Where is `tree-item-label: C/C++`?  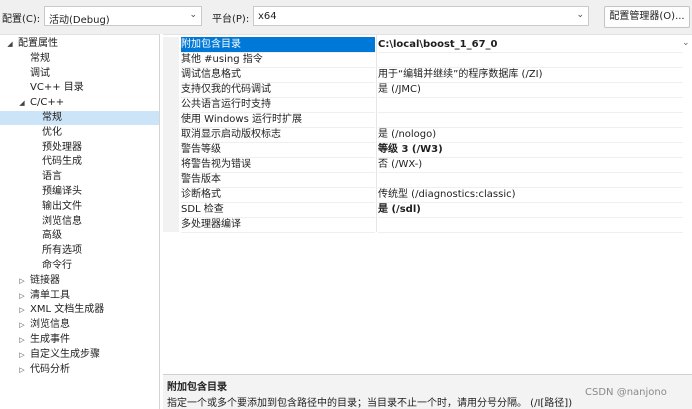
tree-item-label: C/C++ is located at coordinates (47, 103).